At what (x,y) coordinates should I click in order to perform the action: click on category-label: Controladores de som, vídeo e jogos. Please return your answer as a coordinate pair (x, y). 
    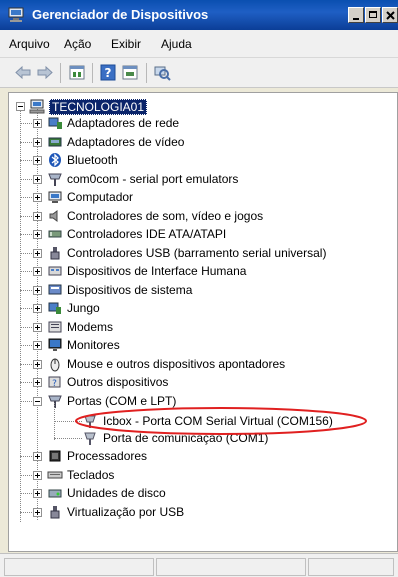
    Looking at the image, I should click on (165, 216).